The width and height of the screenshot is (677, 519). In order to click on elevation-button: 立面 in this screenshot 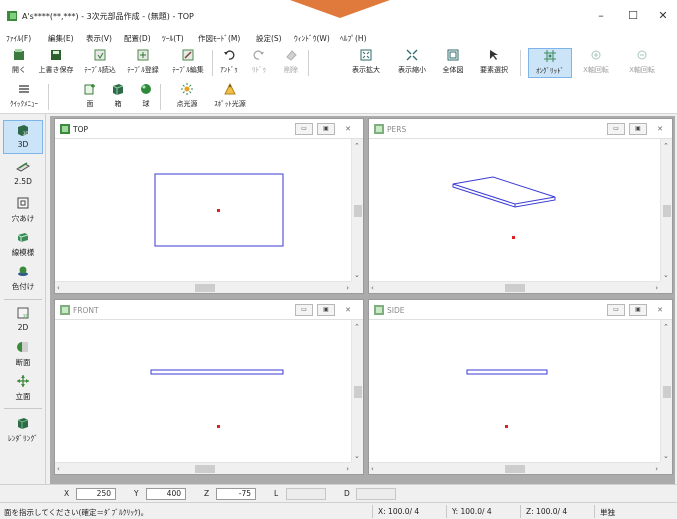, I will do `click(23, 389)`.